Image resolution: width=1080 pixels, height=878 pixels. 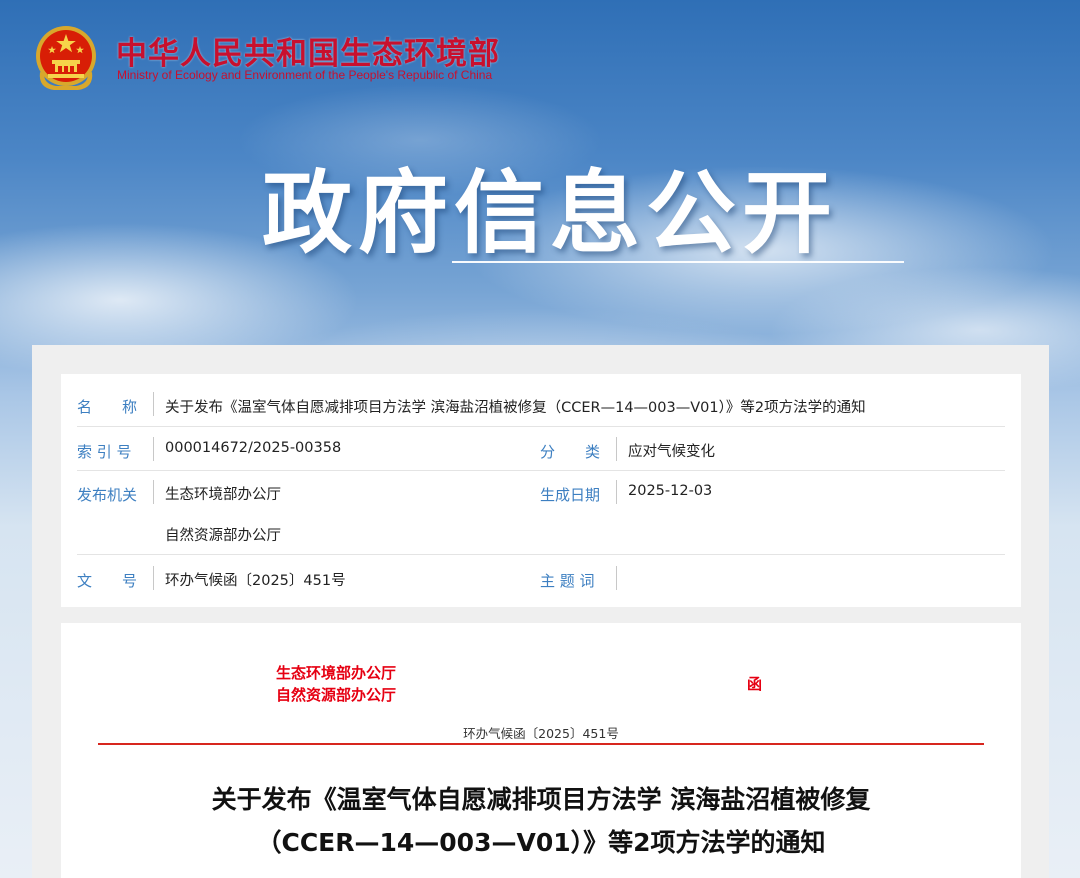 I want to click on metadata-row-docno: 文 号 环办气候函〔2025〕451号 主 题 词, so click(x=541, y=577).